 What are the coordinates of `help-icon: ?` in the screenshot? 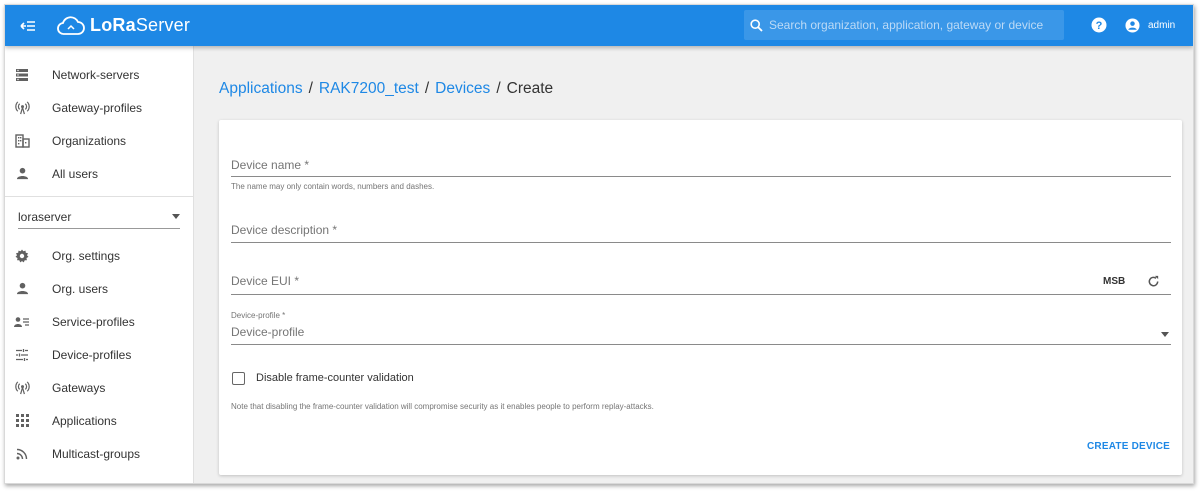 It's located at (1099, 25).